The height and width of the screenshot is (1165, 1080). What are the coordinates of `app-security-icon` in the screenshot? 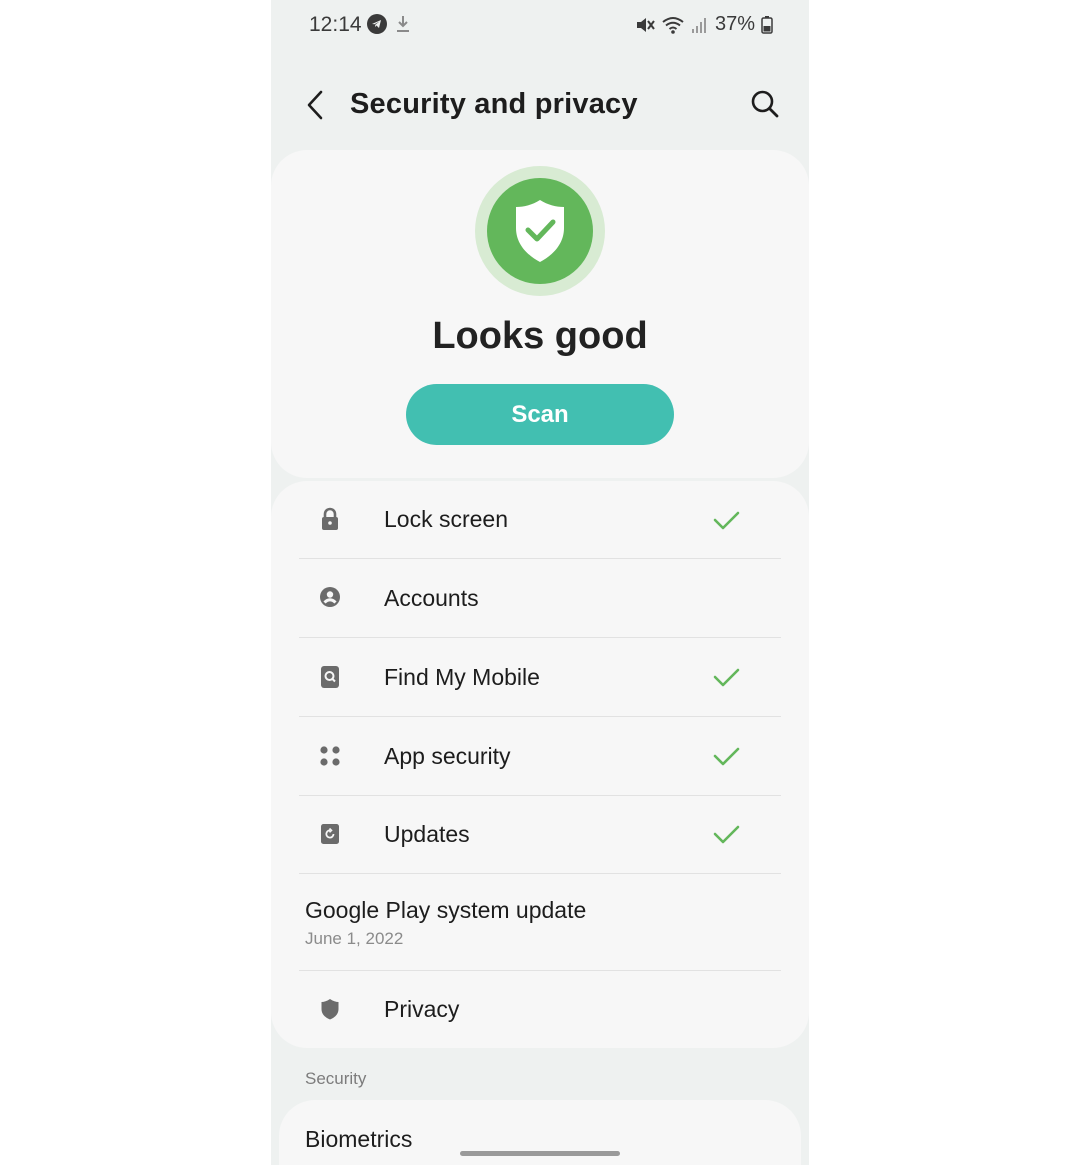 It's located at (330, 756).